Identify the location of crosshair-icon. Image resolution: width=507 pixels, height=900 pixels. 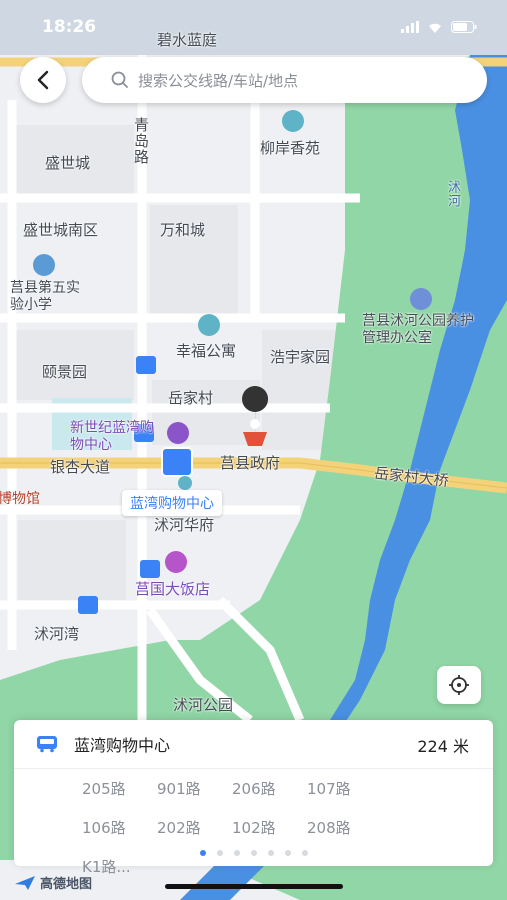
(459, 685).